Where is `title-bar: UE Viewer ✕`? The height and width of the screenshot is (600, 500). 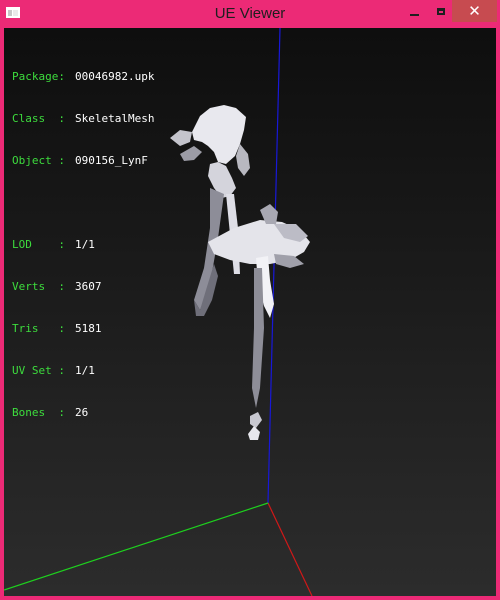 title-bar: UE Viewer ✕ is located at coordinates (250, 14).